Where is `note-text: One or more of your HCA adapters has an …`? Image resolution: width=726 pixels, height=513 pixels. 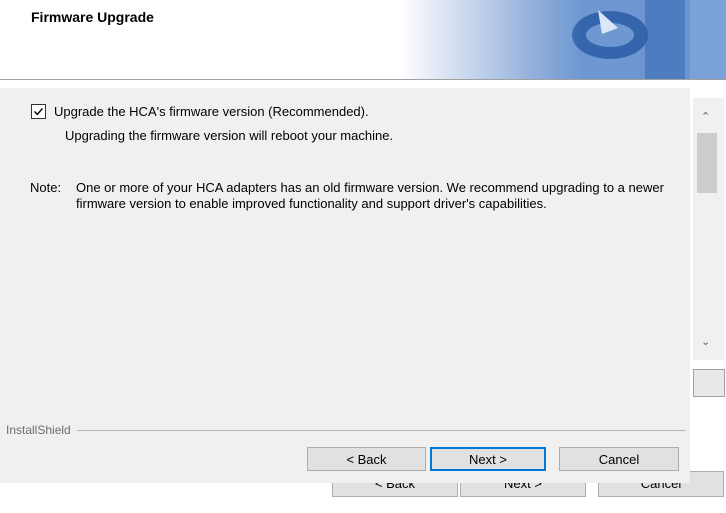 note-text: One or more of your HCA adapters has an … is located at coordinates (370, 195).